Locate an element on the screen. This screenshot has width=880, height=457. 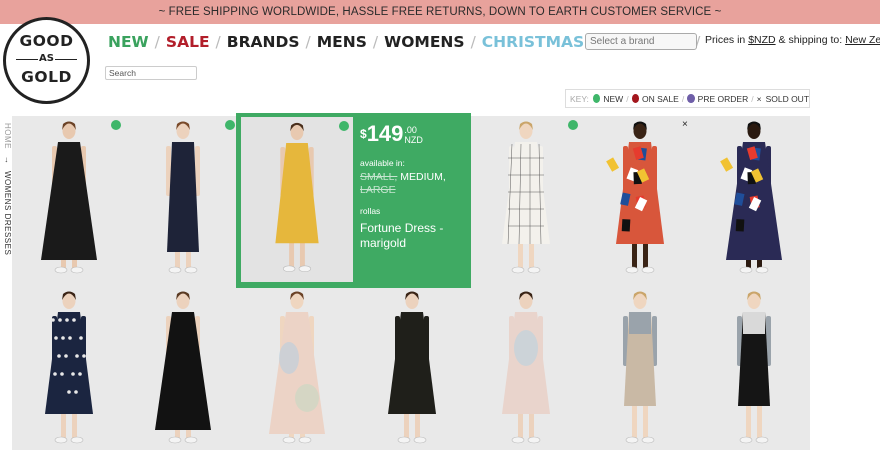
sold-out-icon: × is located at coordinates (685, 124).